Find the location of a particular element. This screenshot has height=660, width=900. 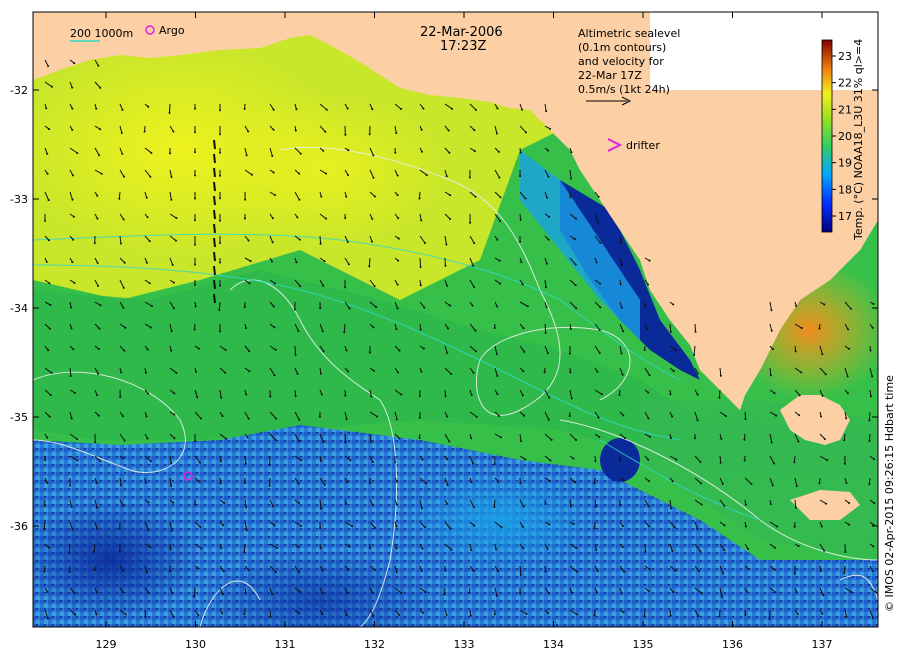

colorbar-ramp is located at coordinates (827, 136).